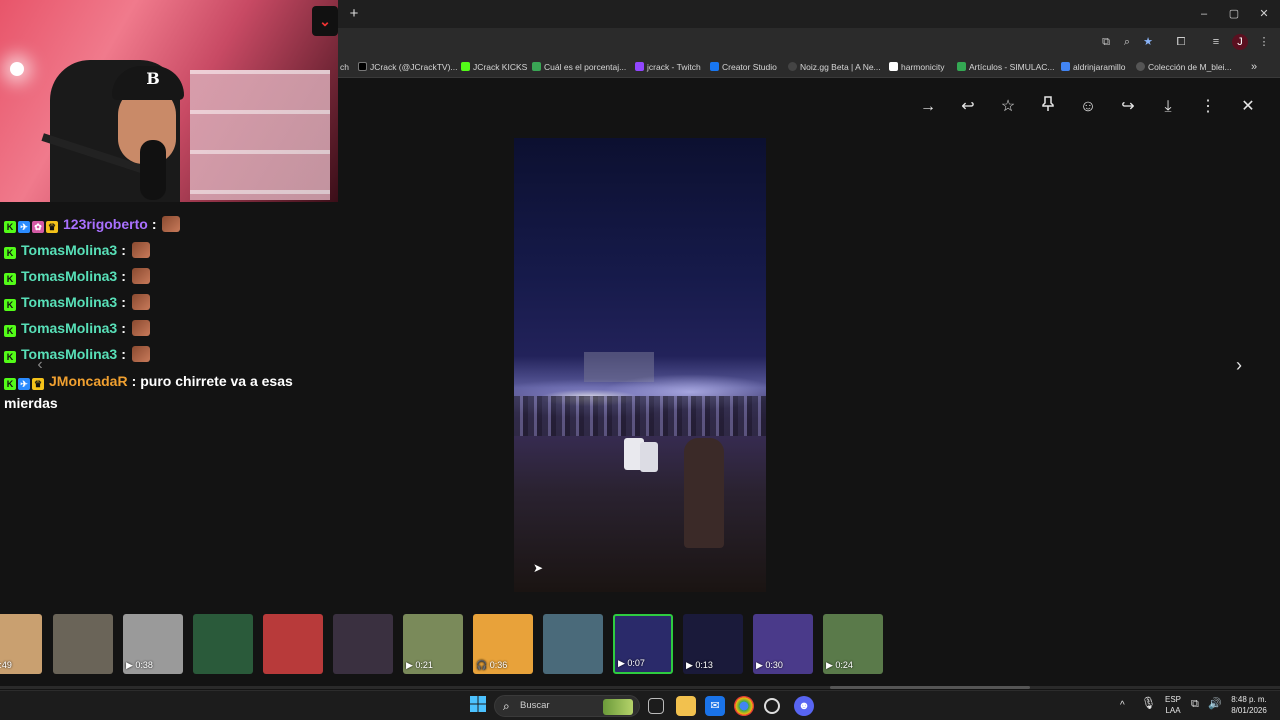 The height and width of the screenshot is (720, 1280). What do you see at coordinates (478, 706) in the screenshot?
I see `windows-start-icon` at bounding box center [478, 706].